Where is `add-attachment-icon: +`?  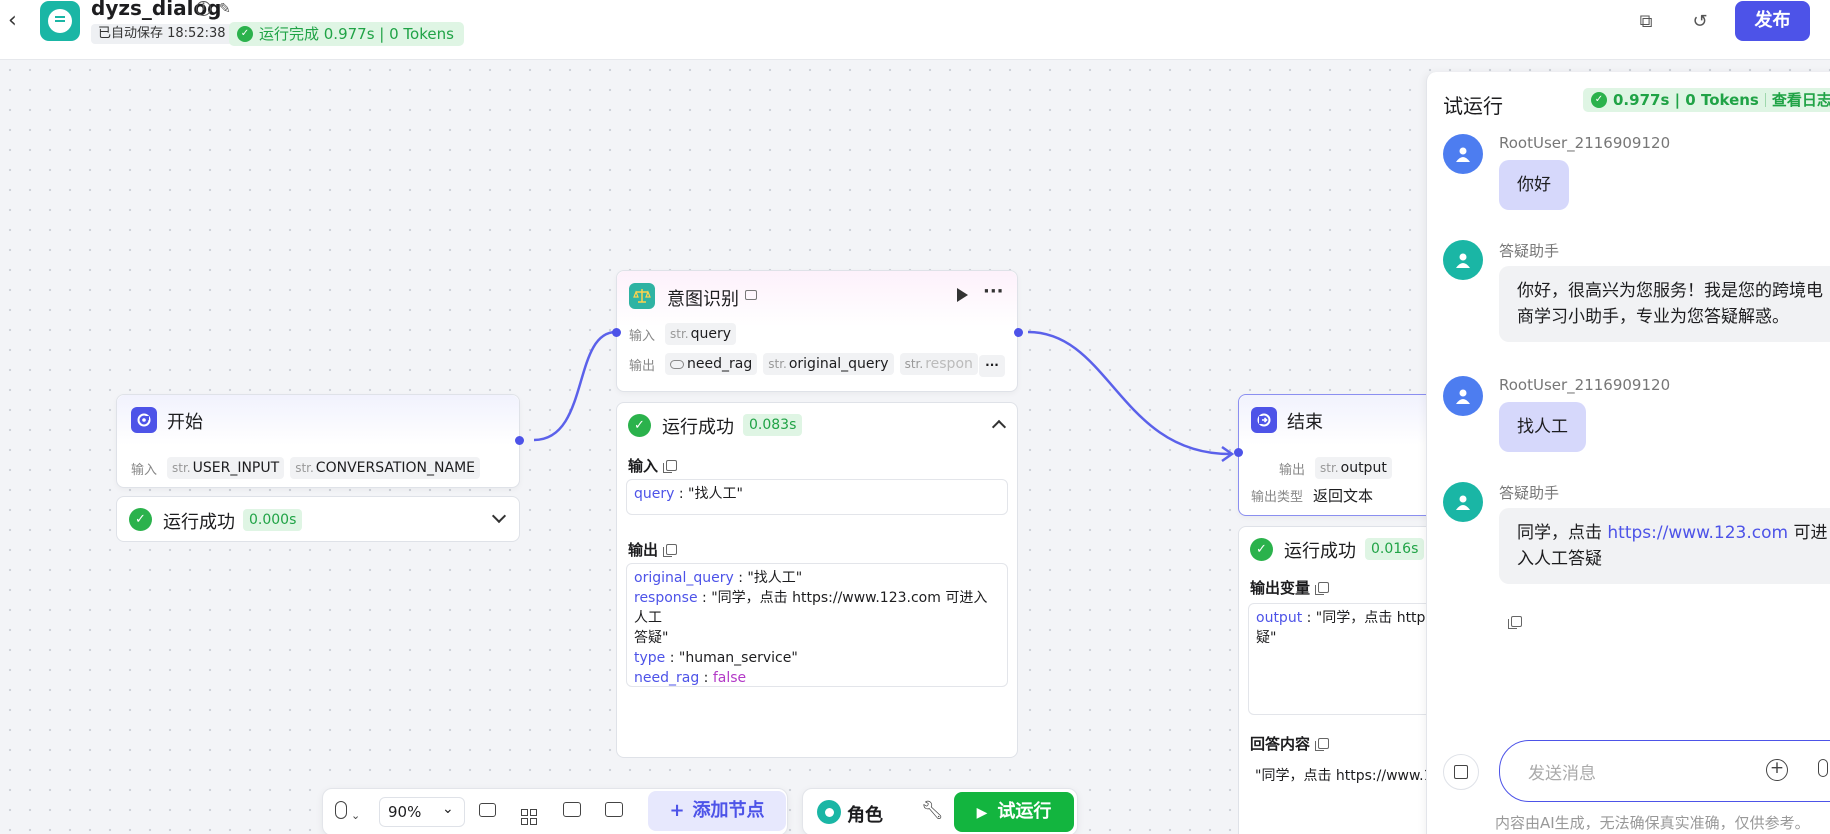 add-attachment-icon: + is located at coordinates (1777, 770).